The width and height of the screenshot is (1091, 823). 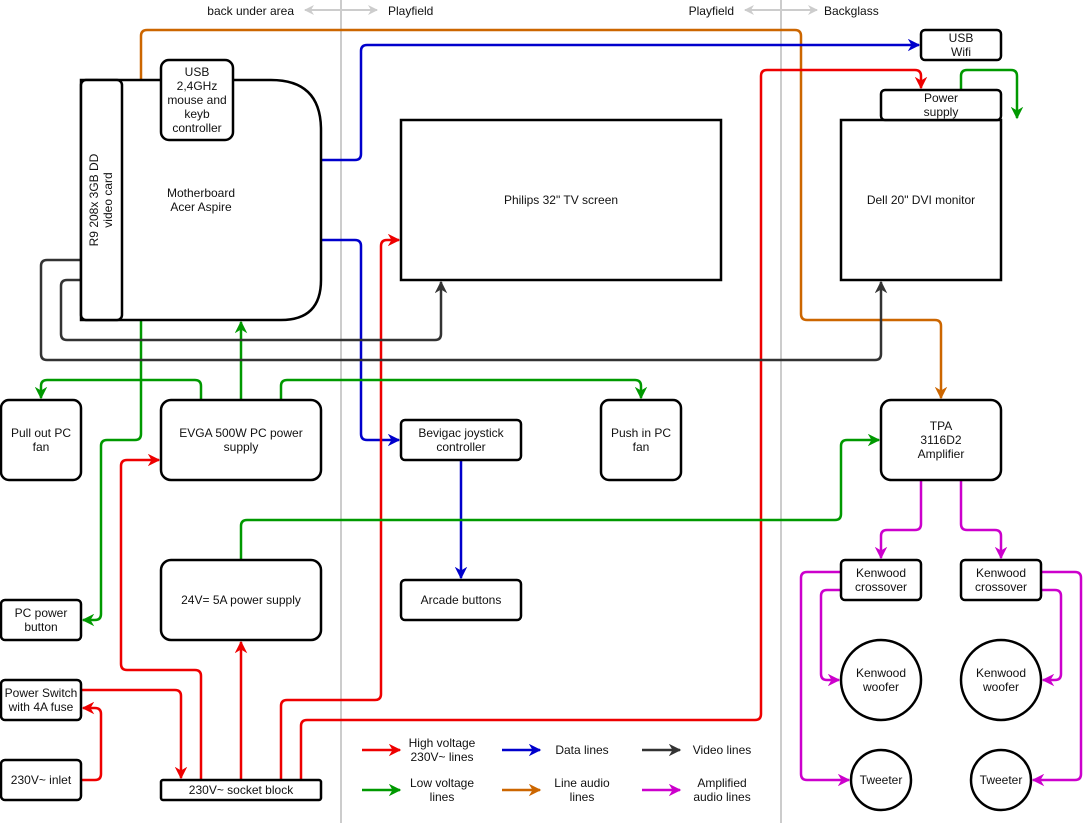 I want to click on woofer-left-label: Kenwood woofer, so click(x=881, y=680).